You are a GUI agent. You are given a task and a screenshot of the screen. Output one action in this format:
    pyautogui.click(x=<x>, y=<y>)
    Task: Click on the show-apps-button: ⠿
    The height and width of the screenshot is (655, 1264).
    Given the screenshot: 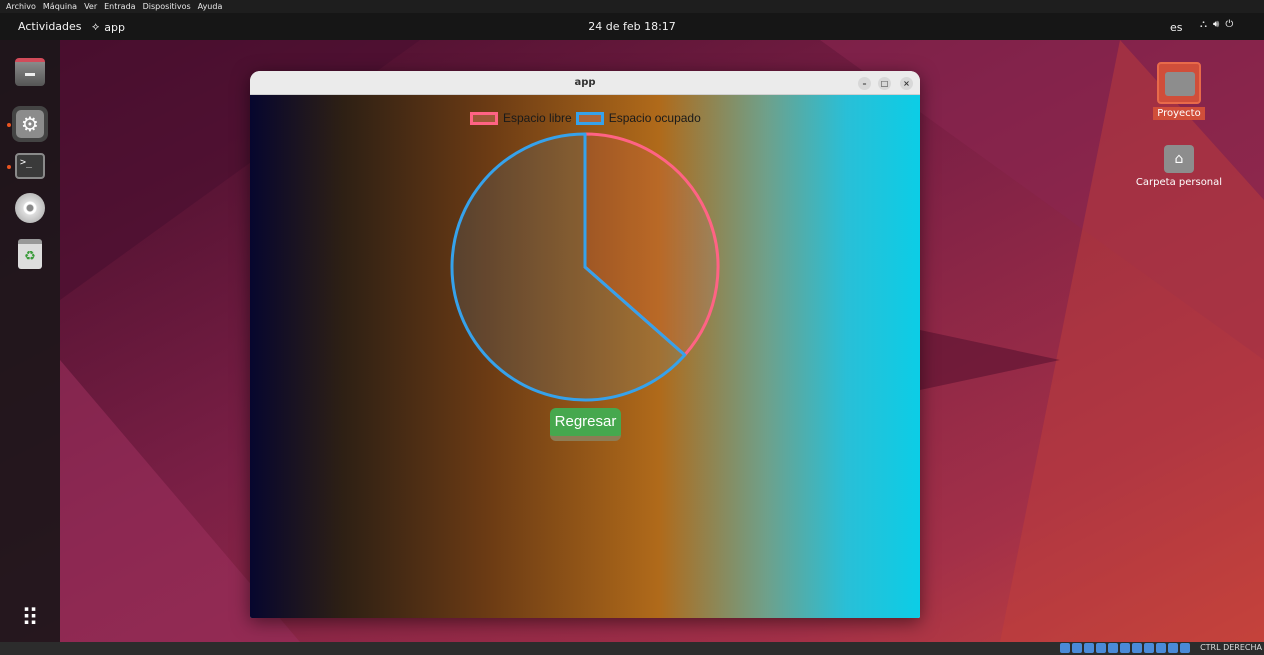 What is the action you would take?
    pyautogui.click(x=30, y=618)
    